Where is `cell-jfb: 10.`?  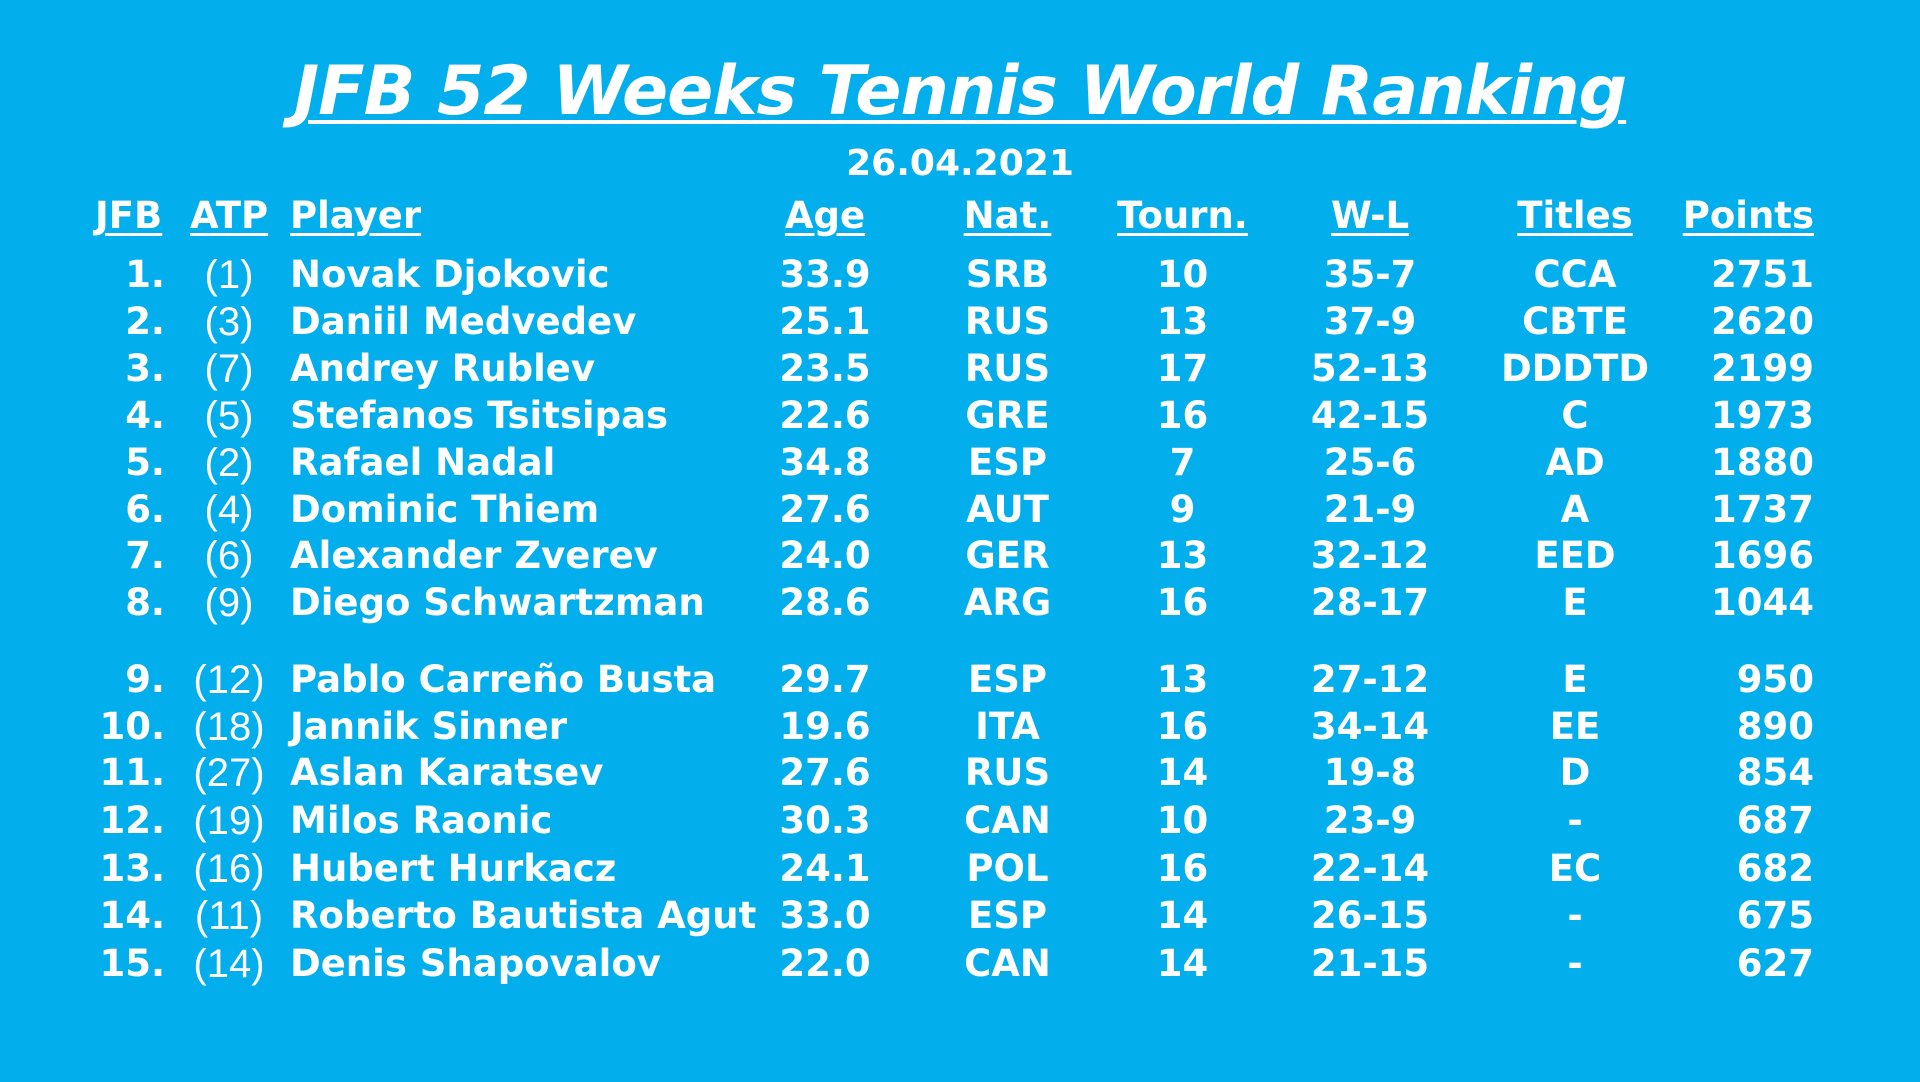
cell-jfb: 10. is located at coordinates (132, 726).